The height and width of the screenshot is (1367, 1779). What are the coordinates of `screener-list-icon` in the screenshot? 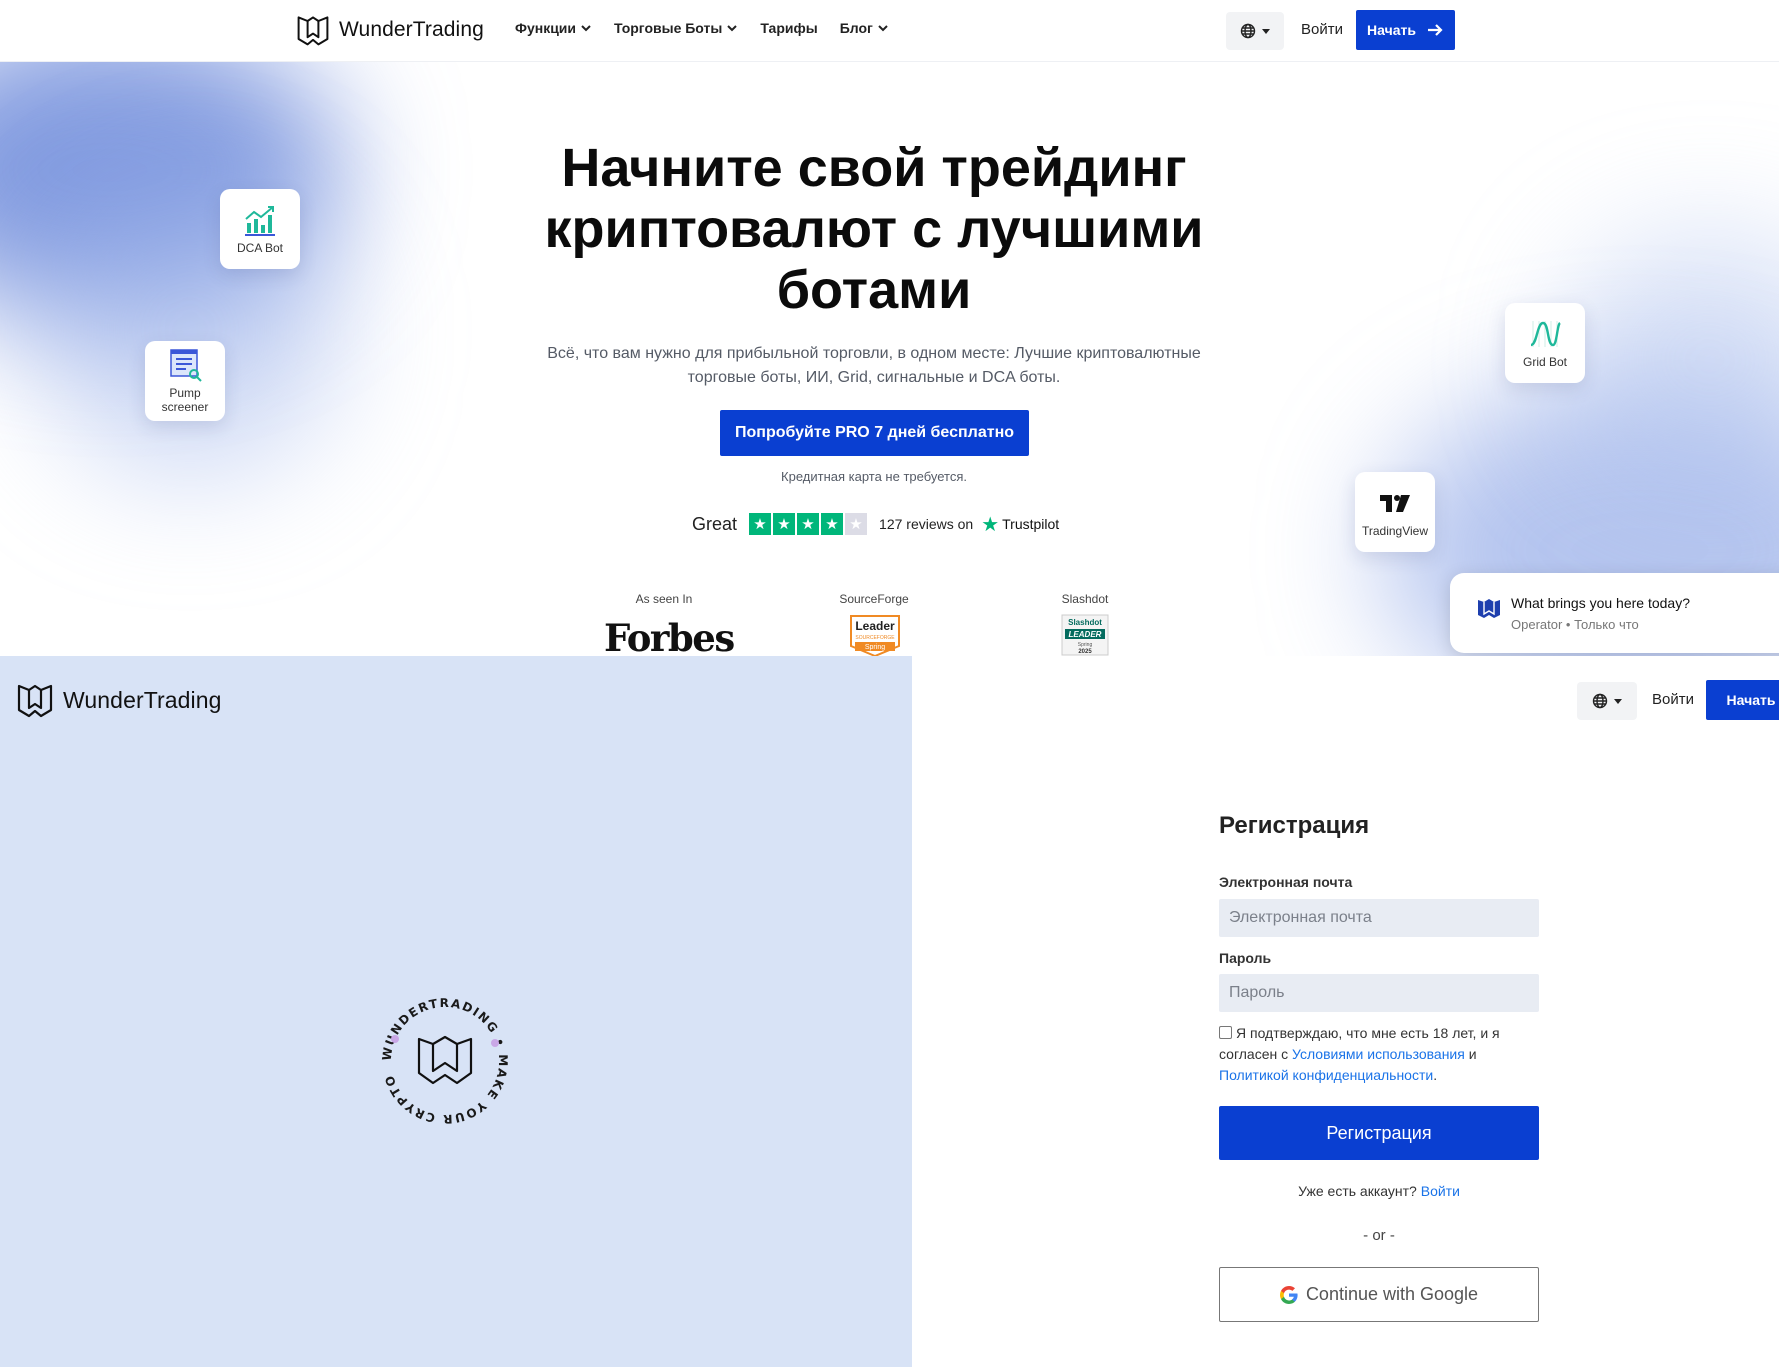 It's located at (186, 365).